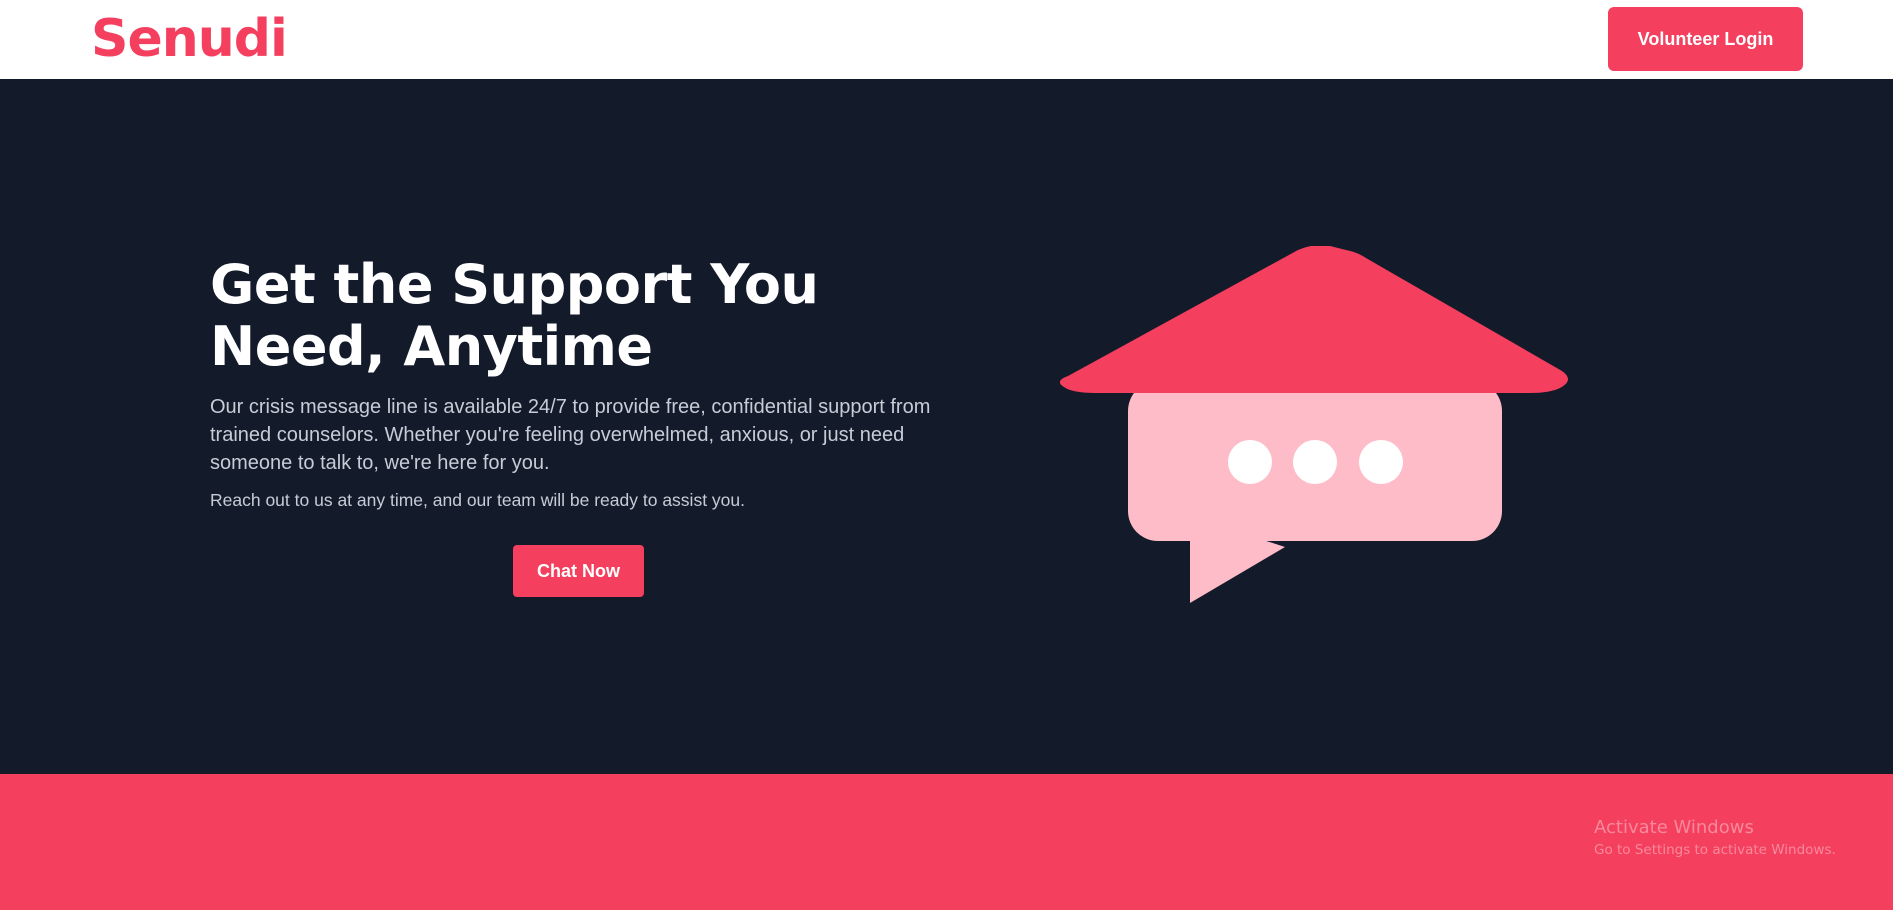 Image resolution: width=1893 pixels, height=910 pixels. Describe the element at coordinates (578, 571) in the screenshot. I see `chat-now-button: Chat Now` at that location.